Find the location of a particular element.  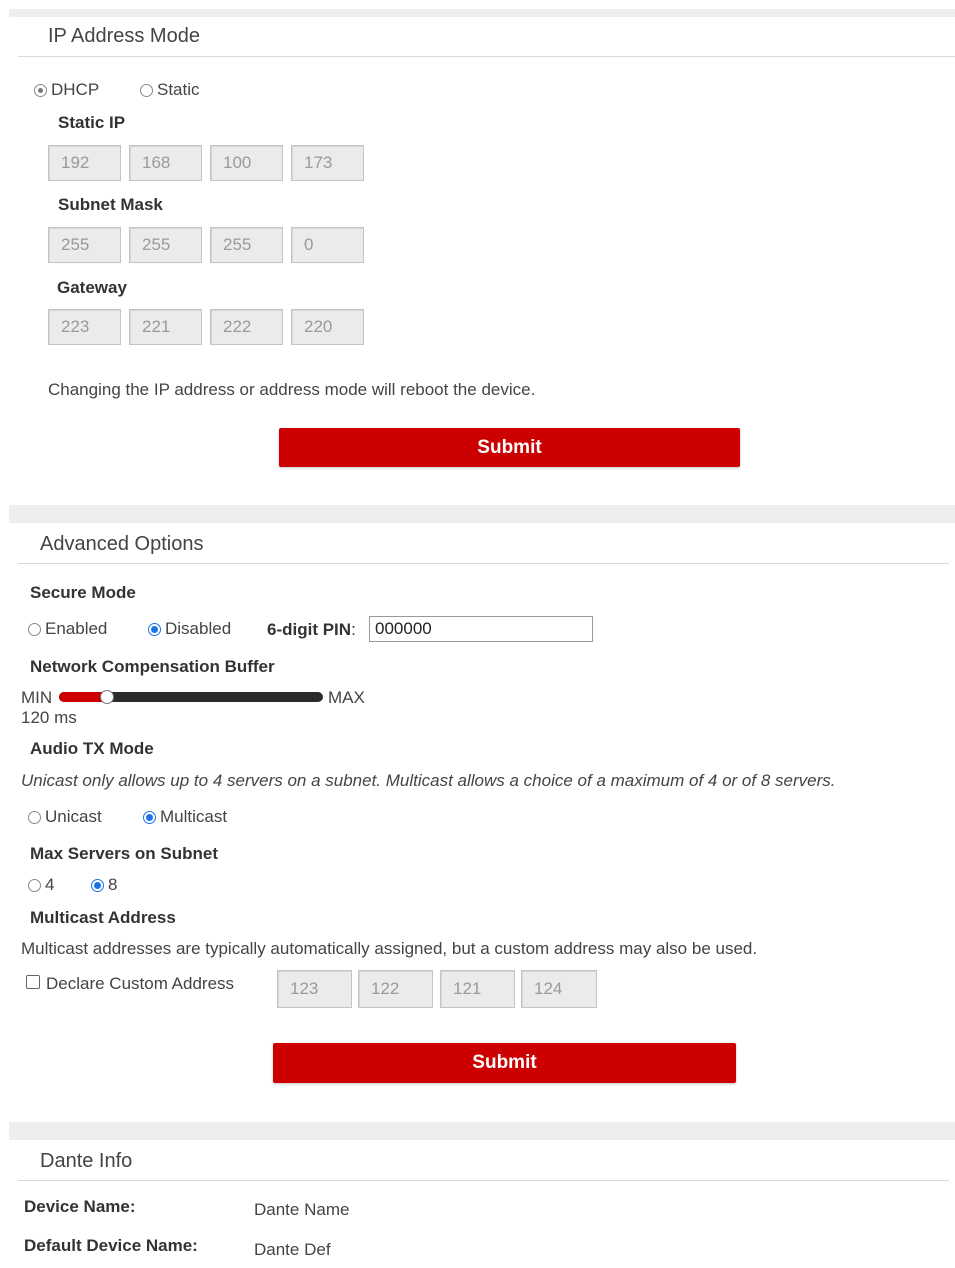

dhcp-label: DHCP is located at coordinates (75, 89).